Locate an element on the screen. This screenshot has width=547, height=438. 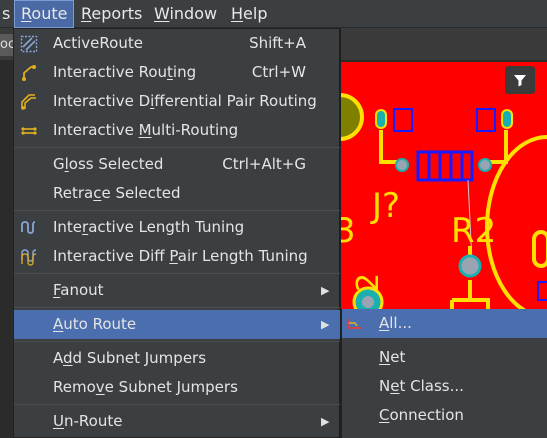
menu-item-remove-subnet-jumpers: Remove Subnet Jumpers is located at coordinates (177, 387).